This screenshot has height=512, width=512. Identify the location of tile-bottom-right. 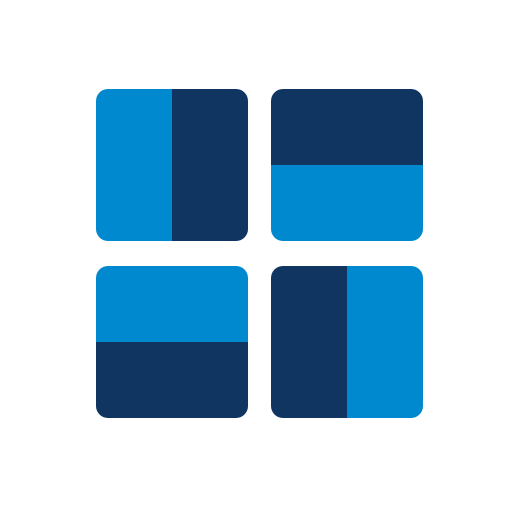
(347, 342).